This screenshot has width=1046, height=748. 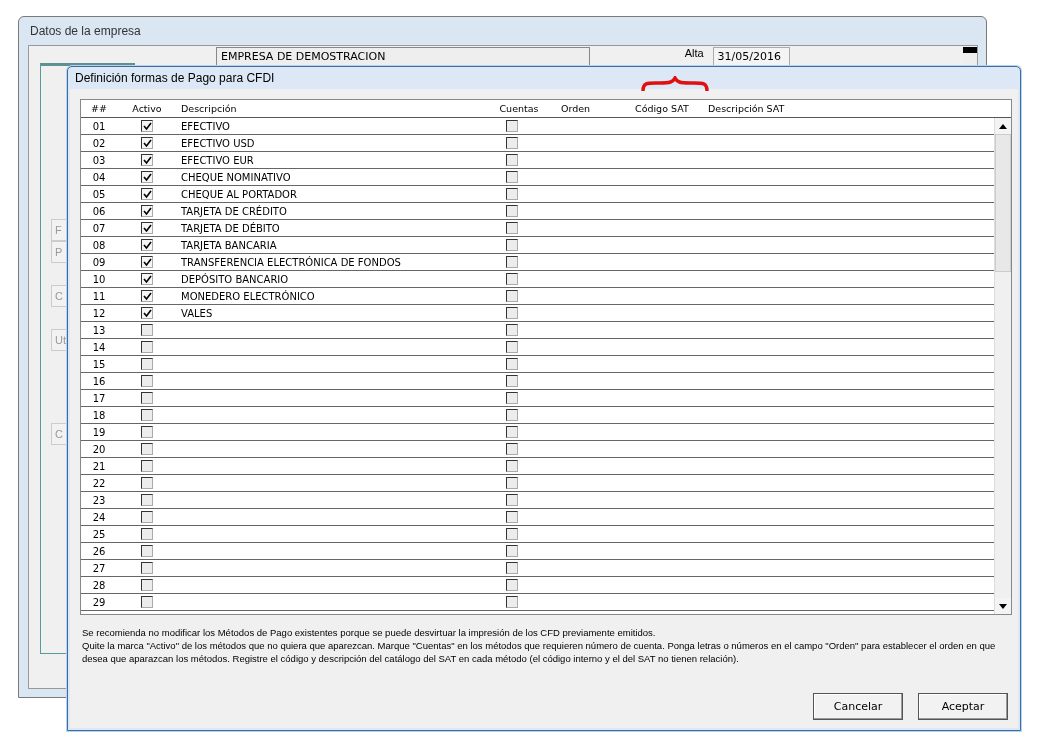 What do you see at coordinates (99, 262) in the screenshot?
I see `row-number: 09` at bounding box center [99, 262].